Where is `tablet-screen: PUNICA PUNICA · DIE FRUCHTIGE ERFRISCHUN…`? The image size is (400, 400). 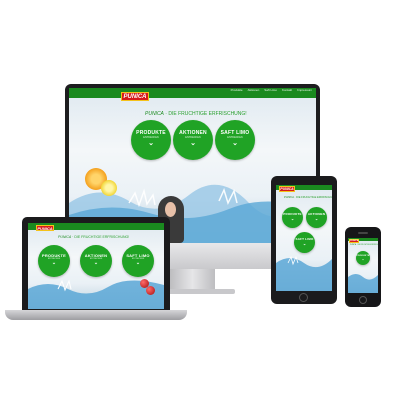 tablet-screen: PUNICA PUNICA · DIE FRUCHTIGE ERFRISCHUN… is located at coordinates (304, 238).